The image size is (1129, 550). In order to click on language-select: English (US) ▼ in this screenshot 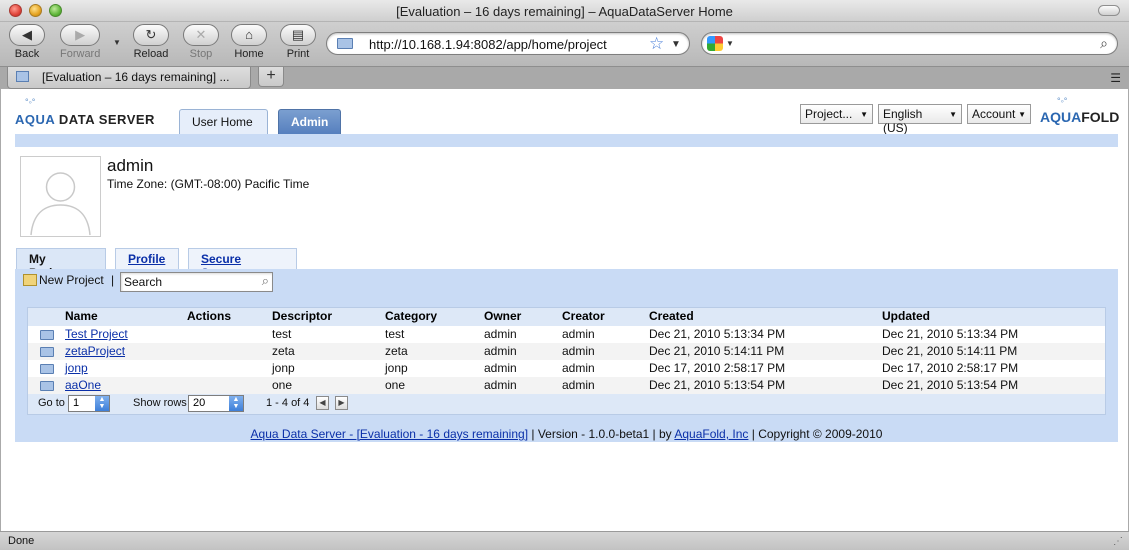, I will do `click(920, 119)`.